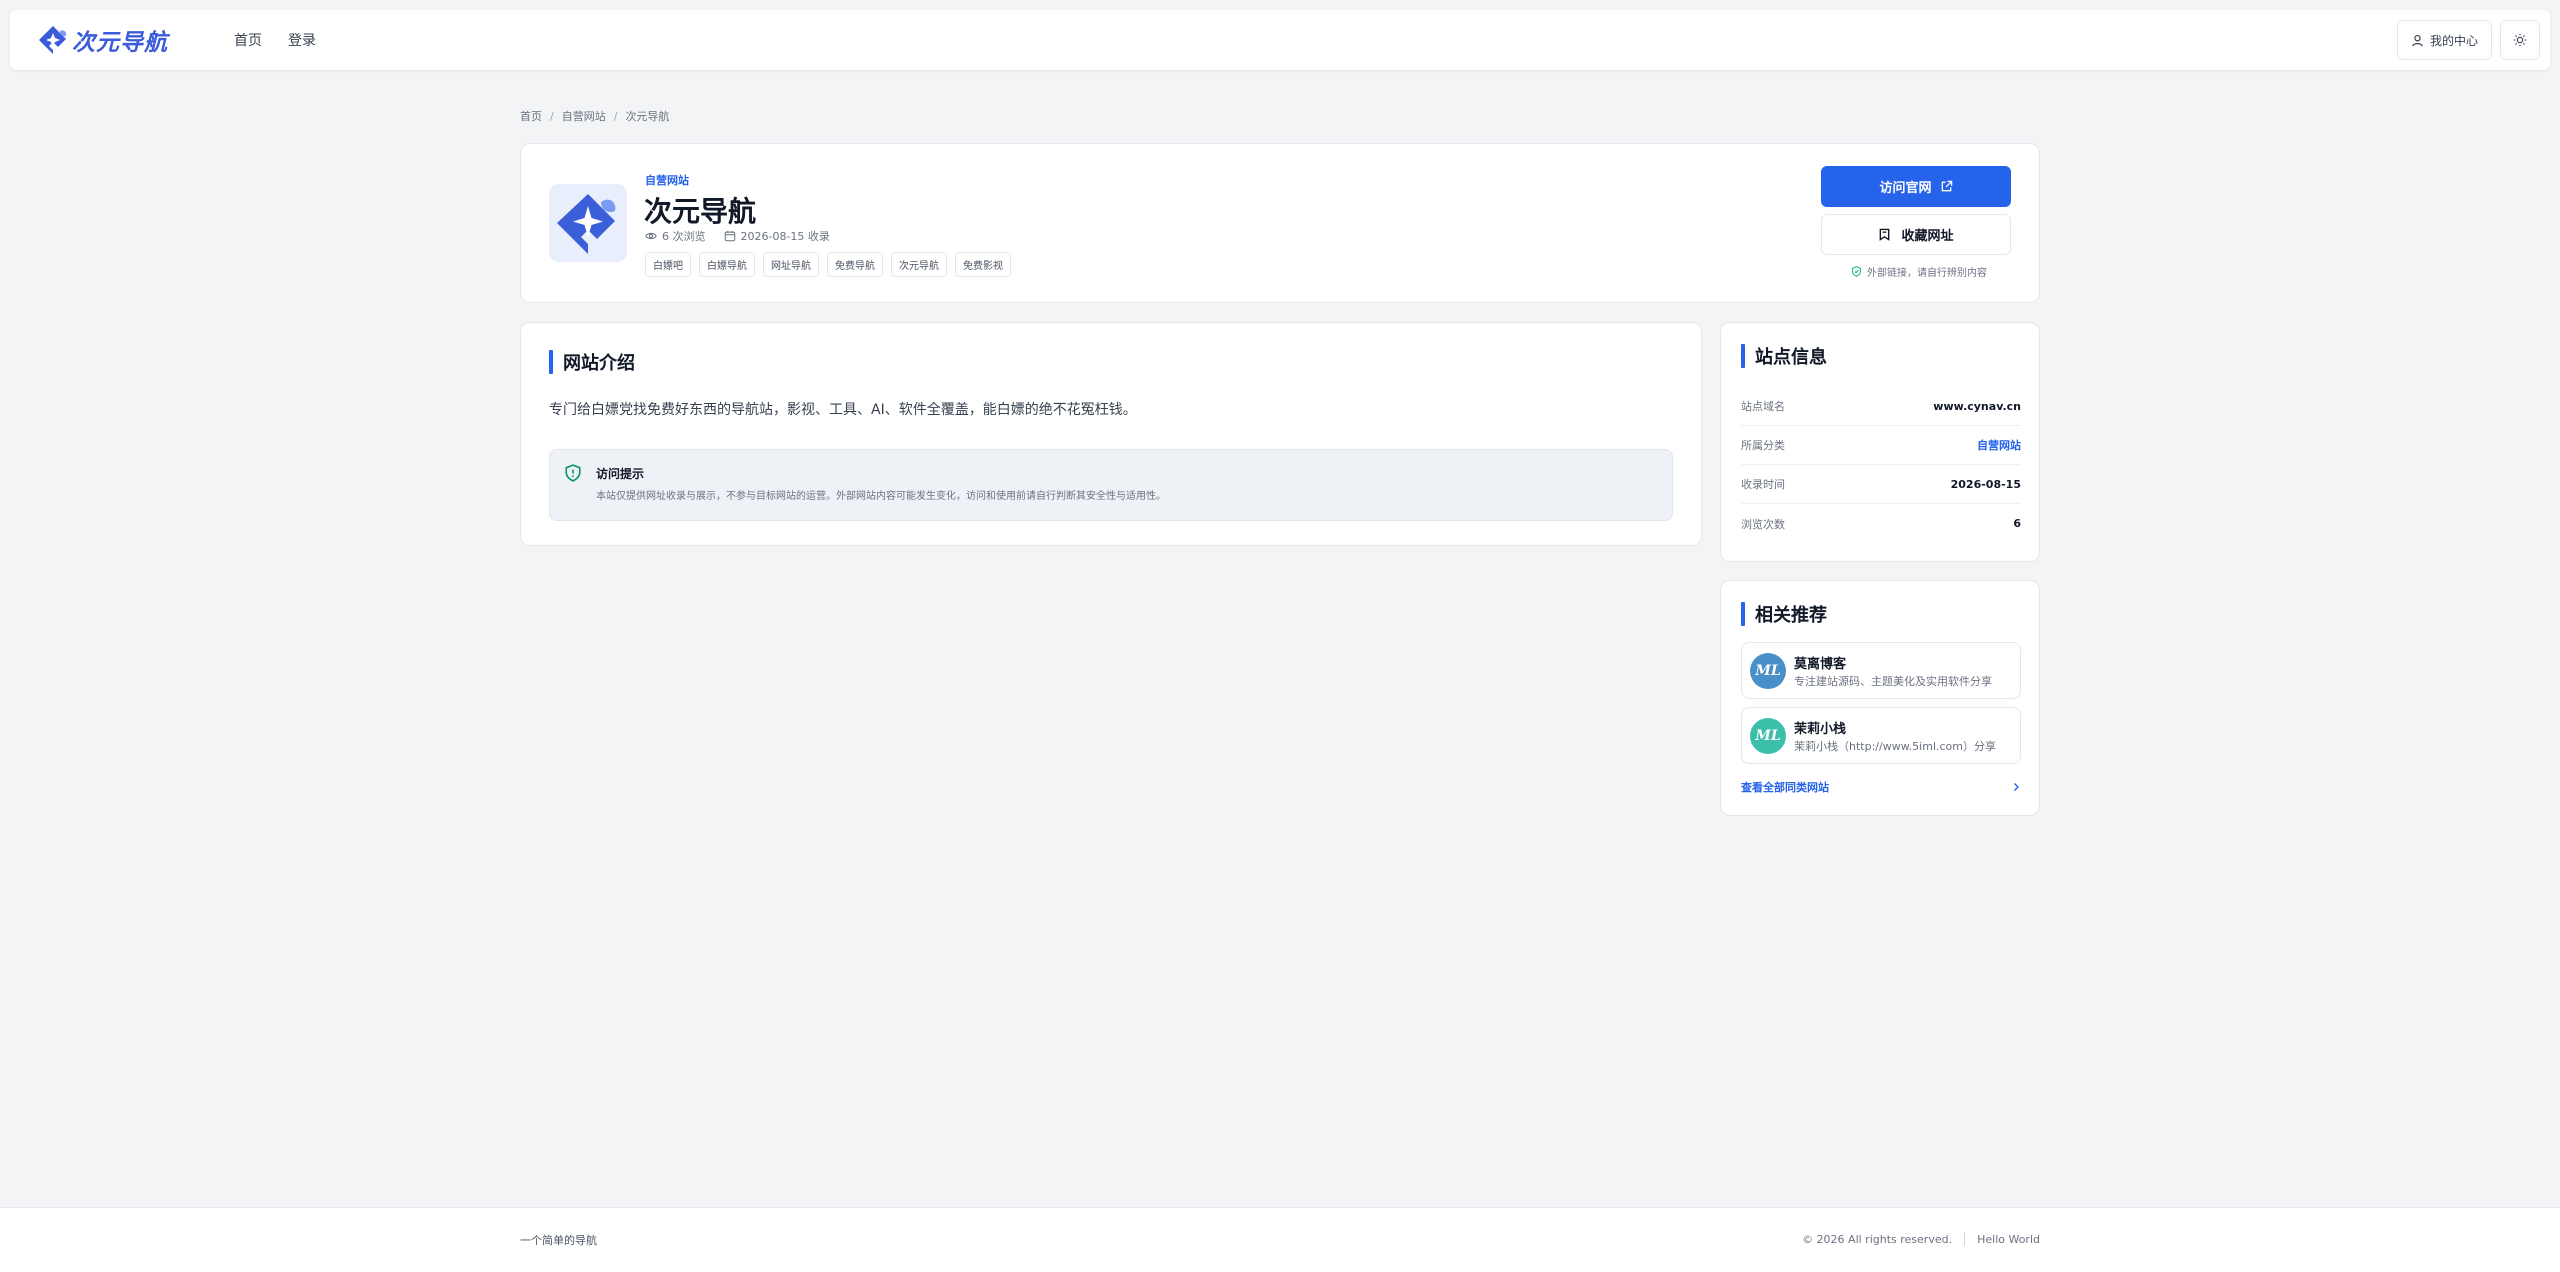 Image resolution: width=2560 pixels, height=1272 pixels. Describe the element at coordinates (592, 362) in the screenshot. I see `intro-title: 网站介绍` at that location.